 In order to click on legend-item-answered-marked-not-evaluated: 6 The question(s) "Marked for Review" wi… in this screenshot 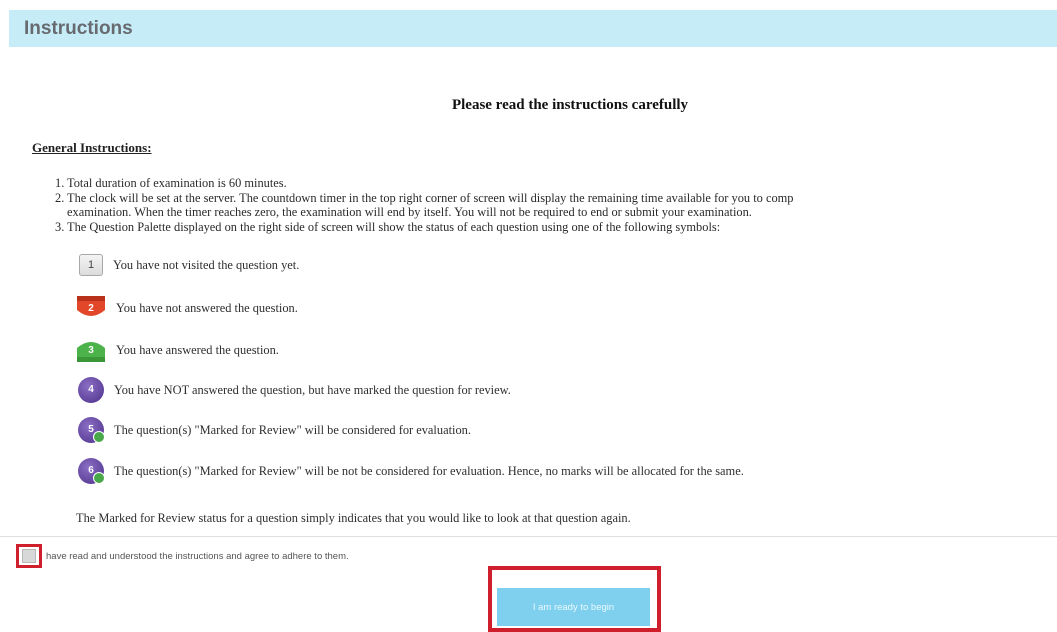, I will do `click(410, 471)`.